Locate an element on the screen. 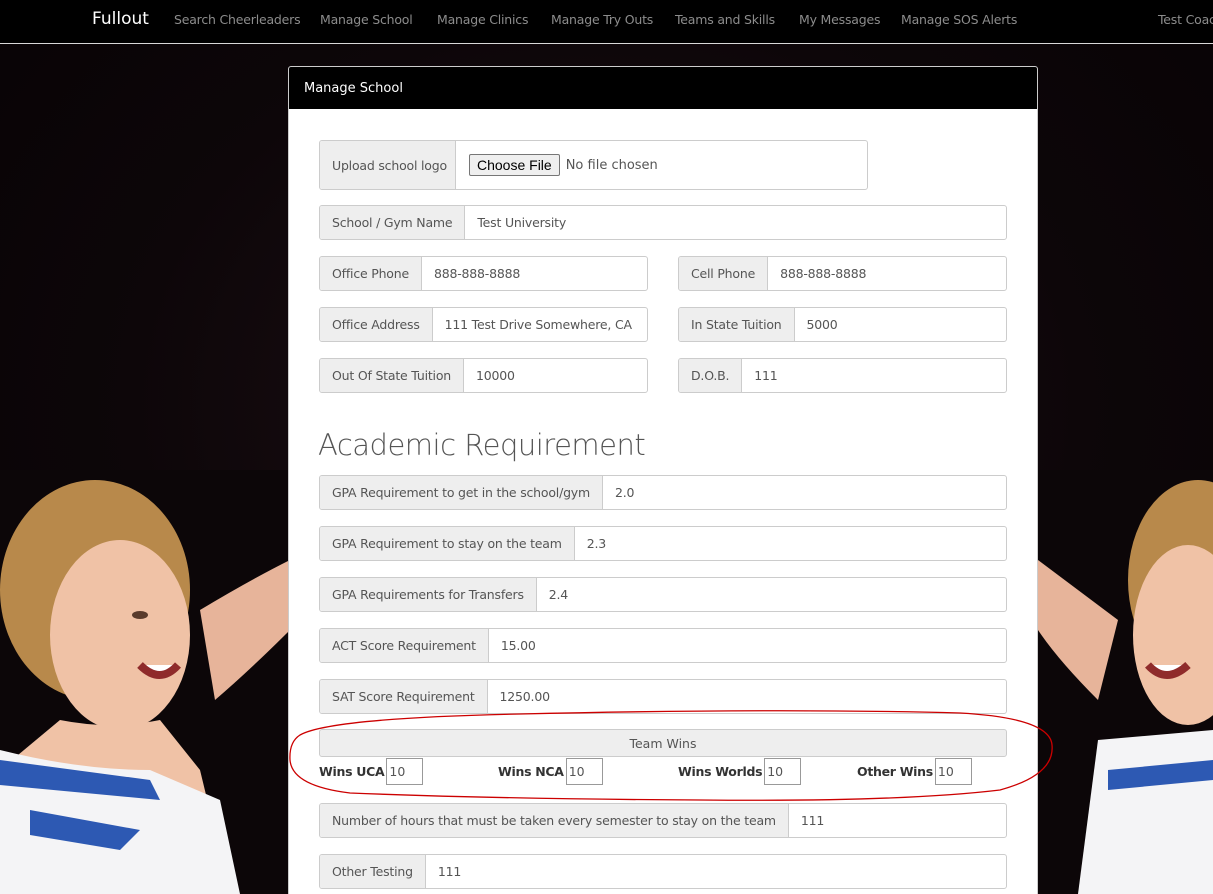 This screenshot has height=894, width=1213. logo-upload-label: Upload school logo is located at coordinates (388, 165).